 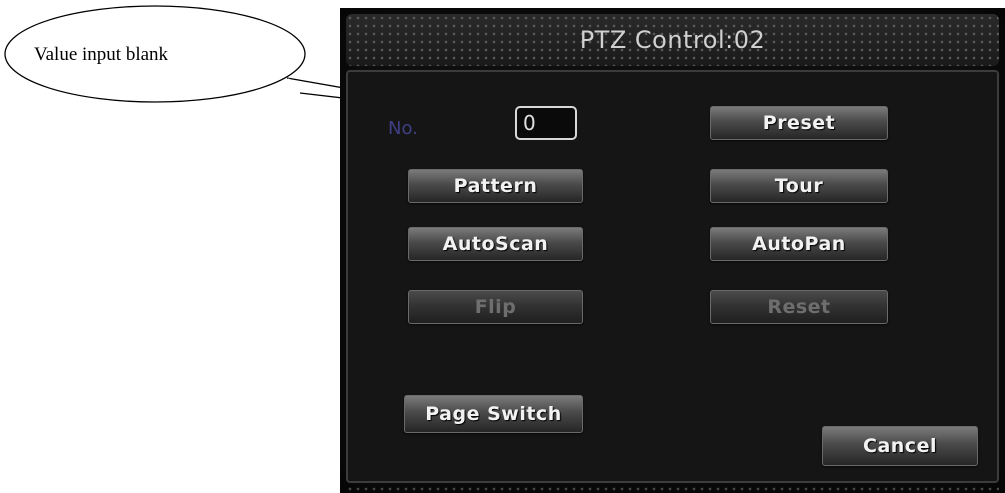 What do you see at coordinates (495, 244) in the screenshot?
I see `autoscan-button: AutoScan` at bounding box center [495, 244].